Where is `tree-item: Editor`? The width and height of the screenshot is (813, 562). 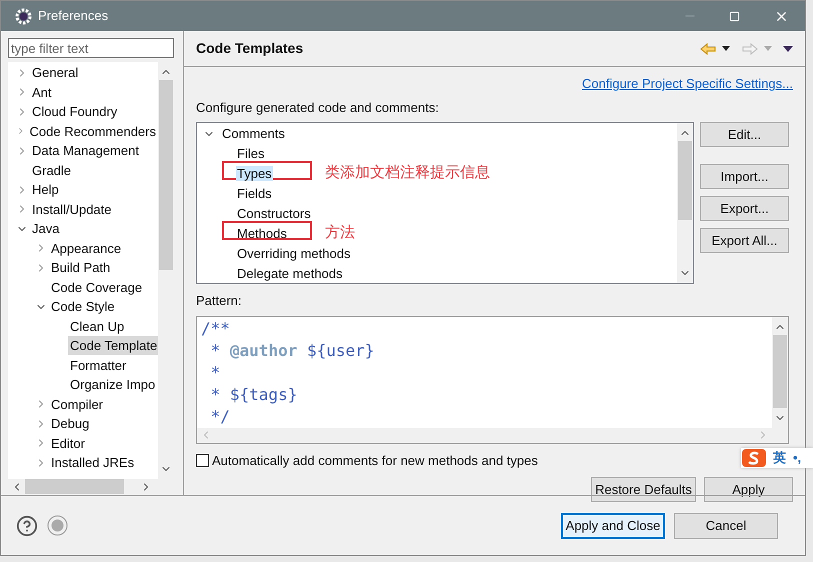
tree-item: Editor is located at coordinates (68, 443).